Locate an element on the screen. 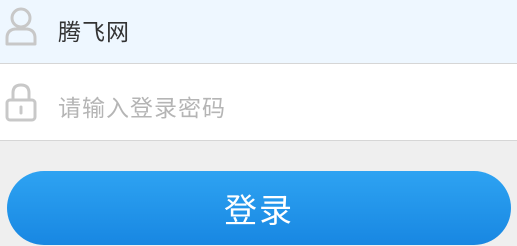 The height and width of the screenshot is (246, 517). user-icon is located at coordinates (21, 26).